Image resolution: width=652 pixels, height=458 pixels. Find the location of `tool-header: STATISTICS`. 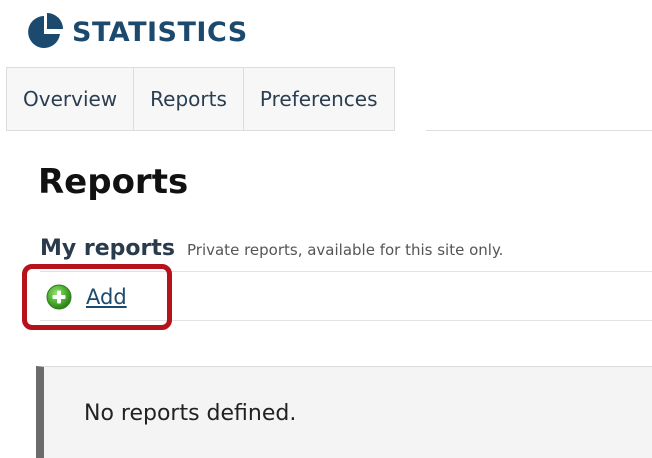

tool-header: STATISTICS is located at coordinates (137, 32).